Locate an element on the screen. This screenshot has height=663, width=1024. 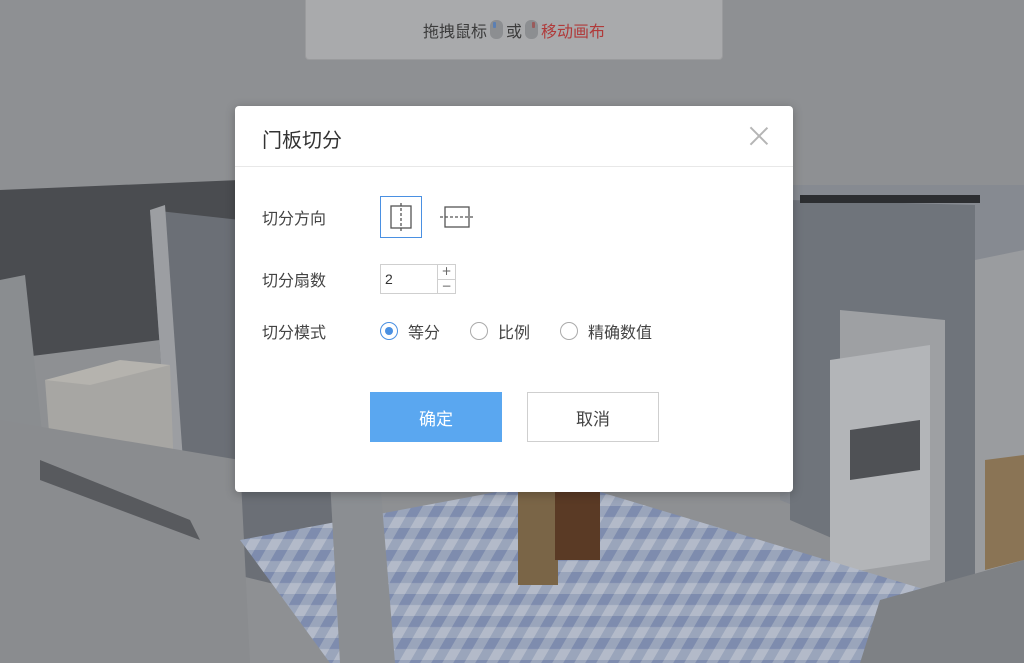
hint-drag-text: 拖拽鼠标 is located at coordinates (454, 31).